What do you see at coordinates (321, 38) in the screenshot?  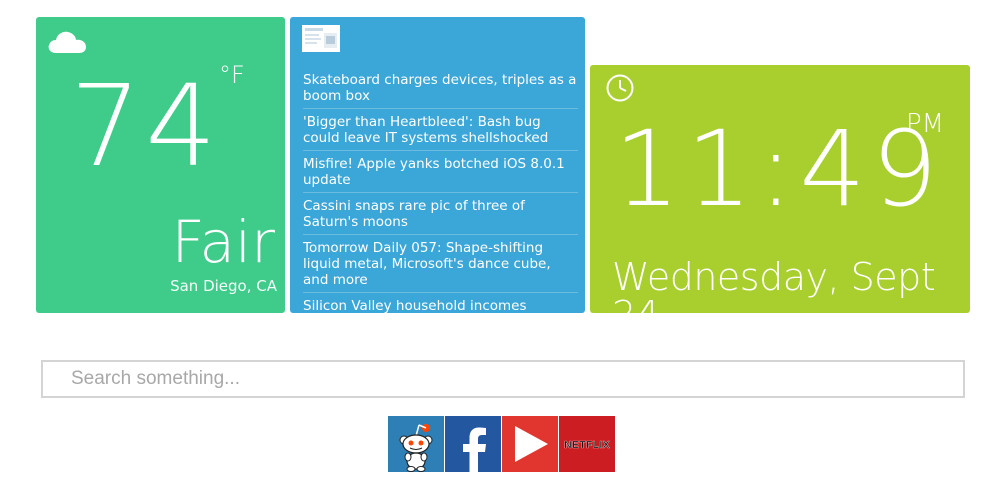 I see `news-thumbnail-icon` at bounding box center [321, 38].